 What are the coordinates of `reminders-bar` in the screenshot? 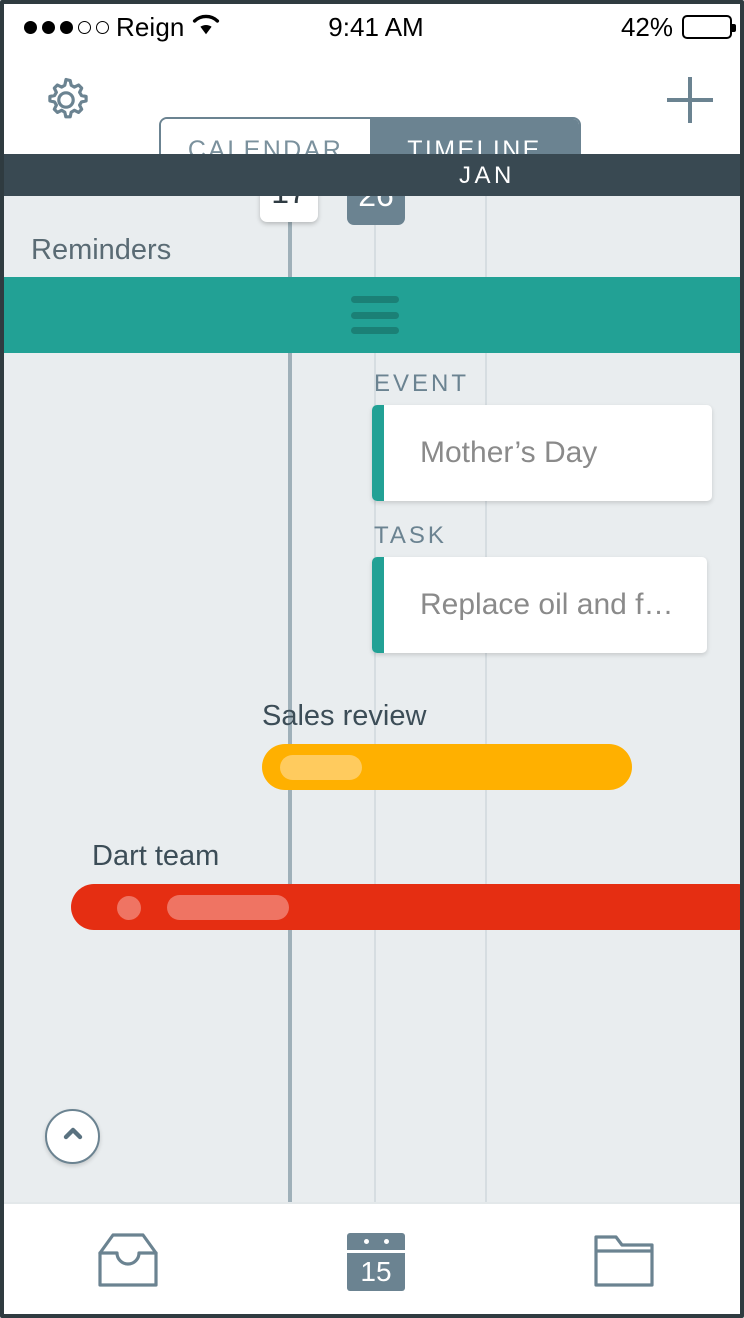 It's located at (372, 315).